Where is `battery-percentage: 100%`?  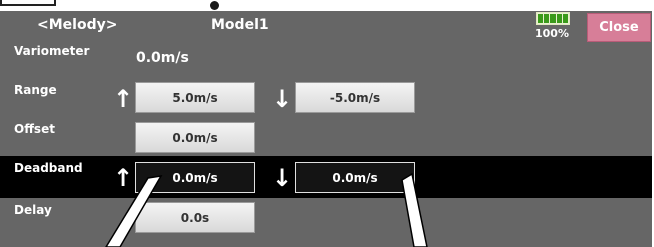
battery-percentage: 100% is located at coordinates (552, 33).